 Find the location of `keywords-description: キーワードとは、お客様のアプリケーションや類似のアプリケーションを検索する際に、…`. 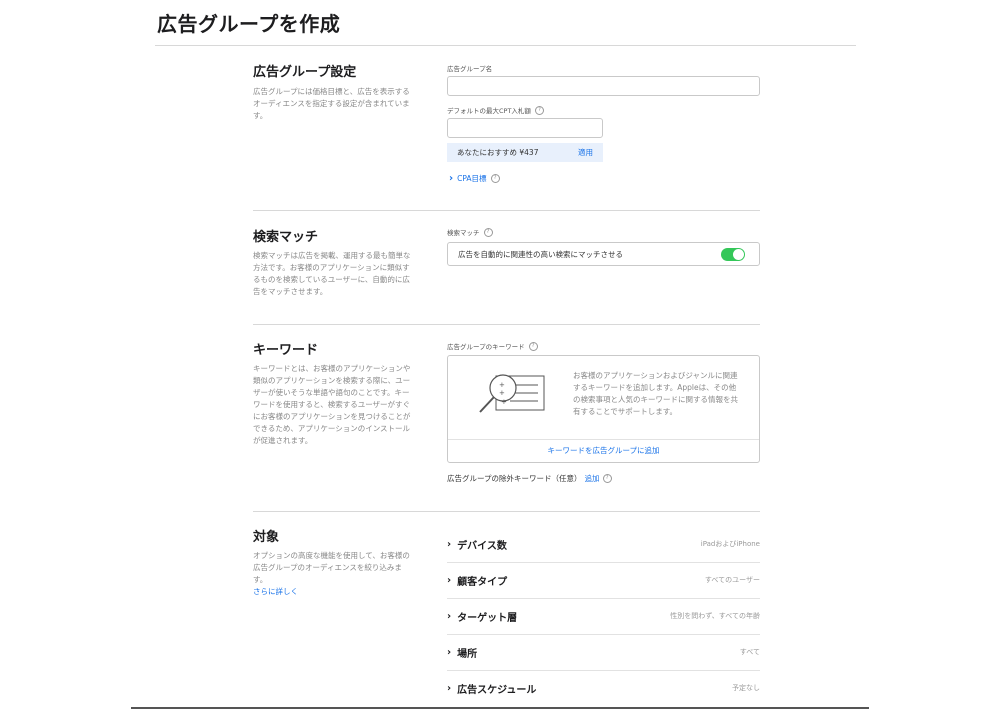

keywords-description: キーワードとは、お客様のアプリケーションや類似のアプリケーションを検索する際に、… is located at coordinates (332, 404).